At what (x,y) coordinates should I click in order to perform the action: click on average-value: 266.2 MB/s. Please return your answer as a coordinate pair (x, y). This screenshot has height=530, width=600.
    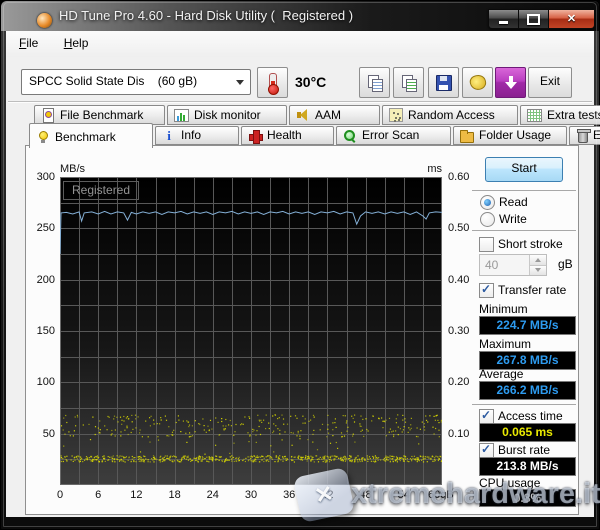
    Looking at the image, I should click on (527, 390).